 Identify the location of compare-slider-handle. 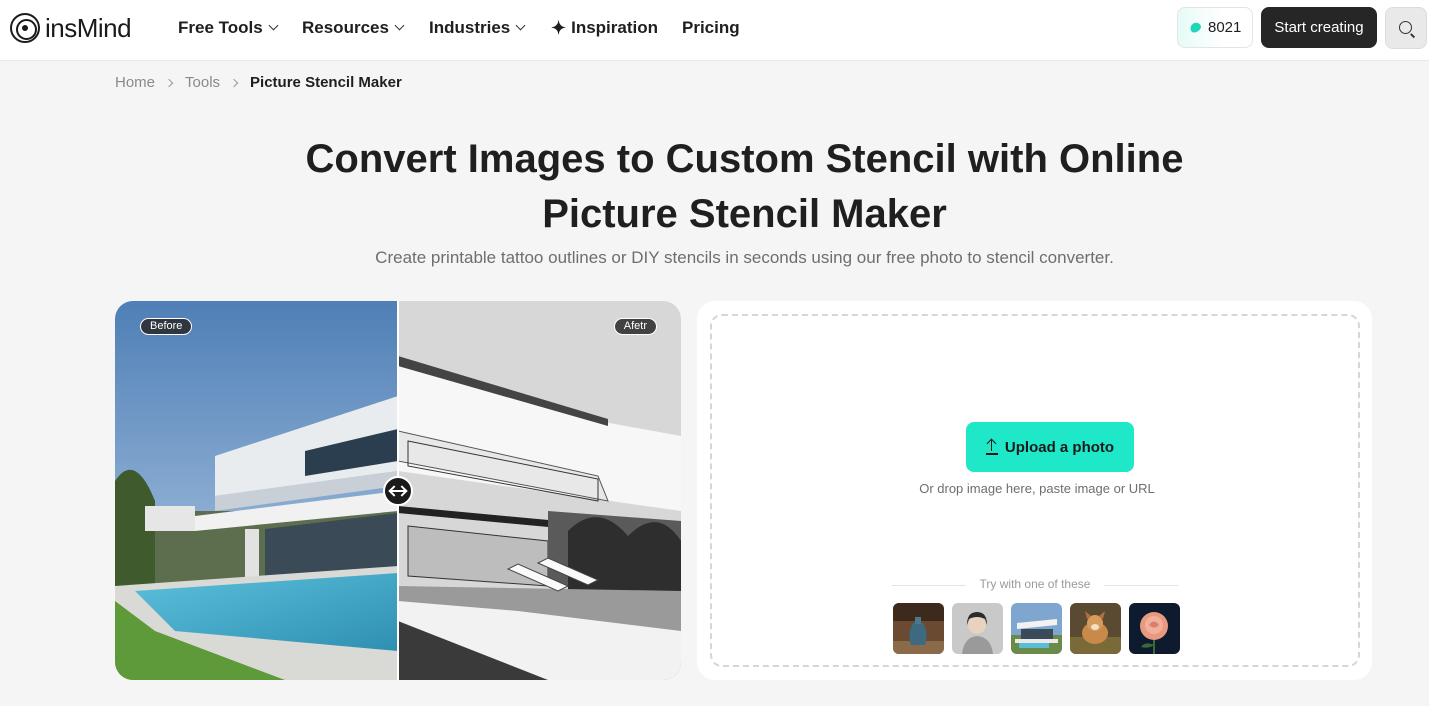
(398, 491).